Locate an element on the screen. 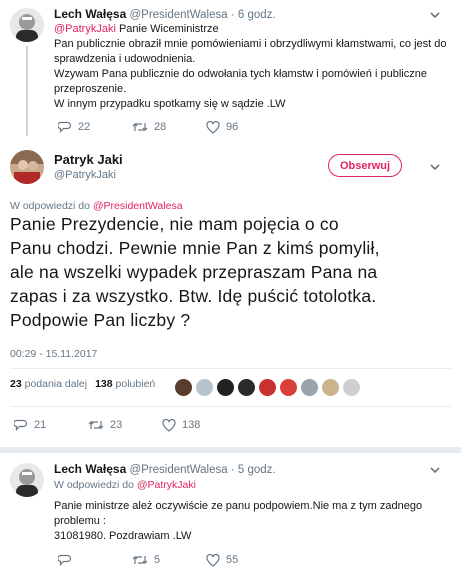  mention-link: @PresidentWalesa is located at coordinates (138, 206).